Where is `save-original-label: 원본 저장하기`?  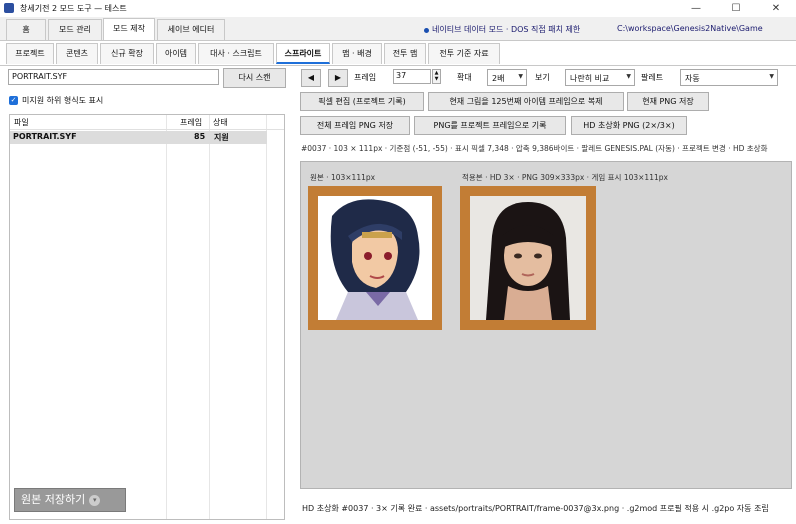
save-original-label: 원본 저장하기 is located at coordinates (53, 499).